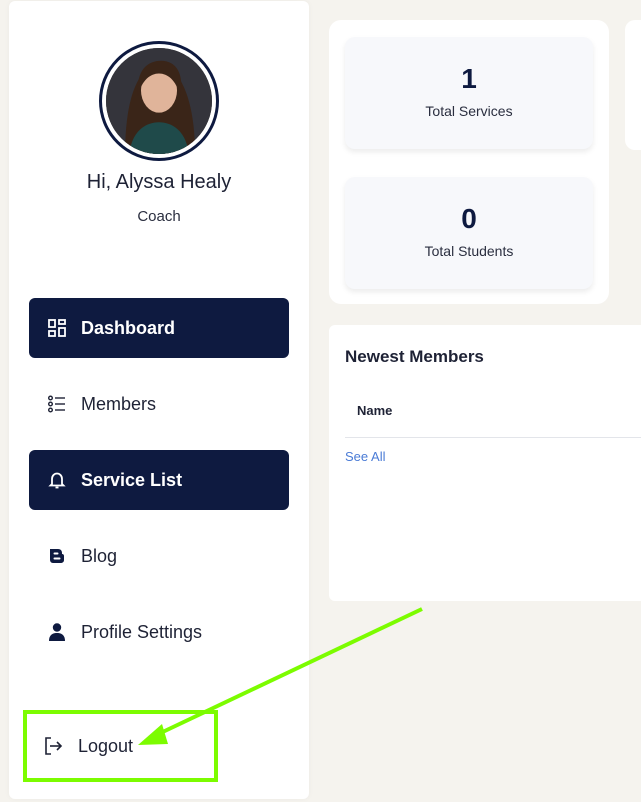  What do you see at coordinates (159, 182) in the screenshot?
I see `user-greeting: Hi, Alyssa Healy` at bounding box center [159, 182].